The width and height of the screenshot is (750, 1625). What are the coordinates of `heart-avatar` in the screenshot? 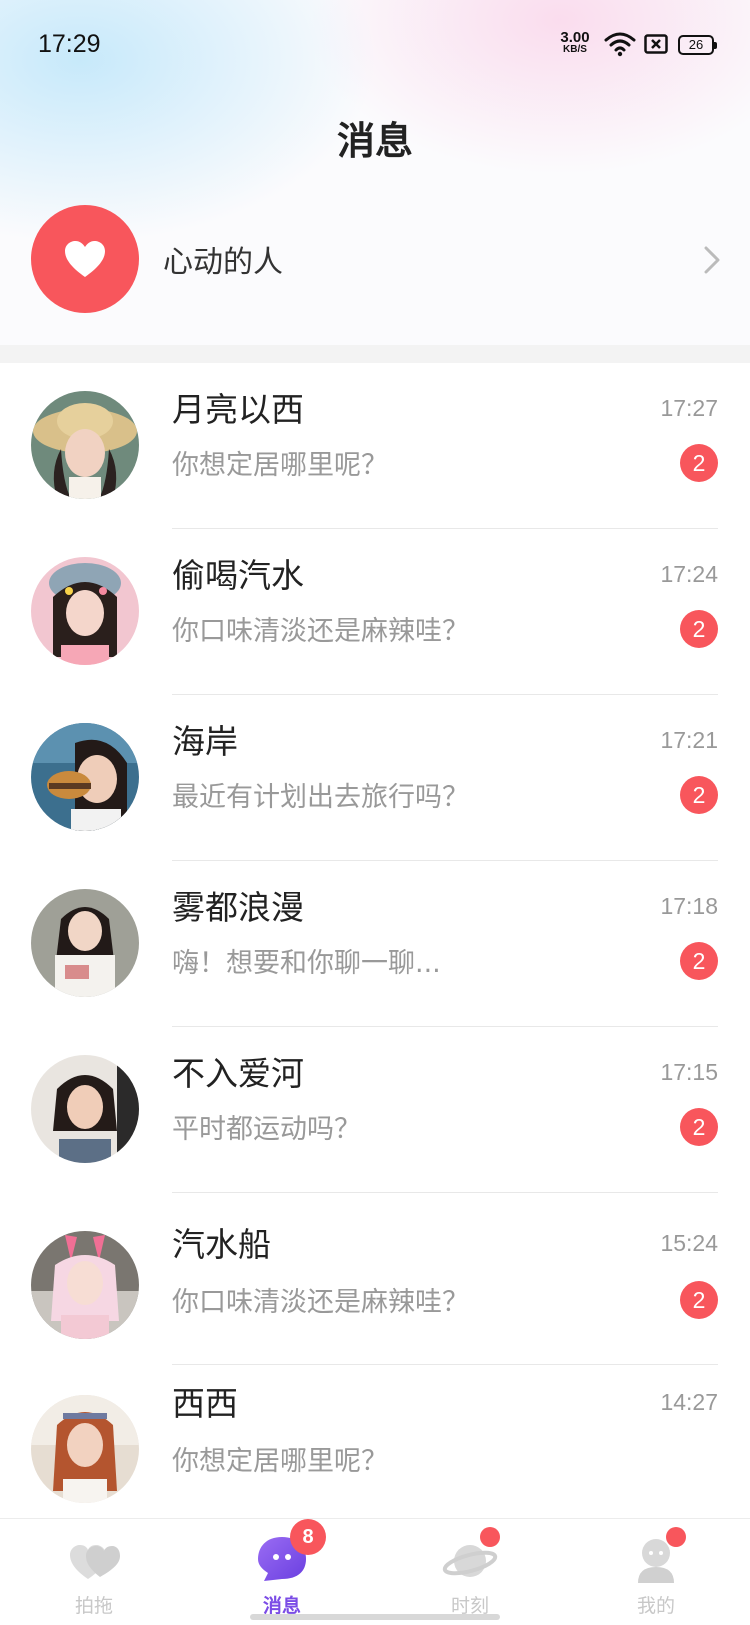 It's located at (85, 259).